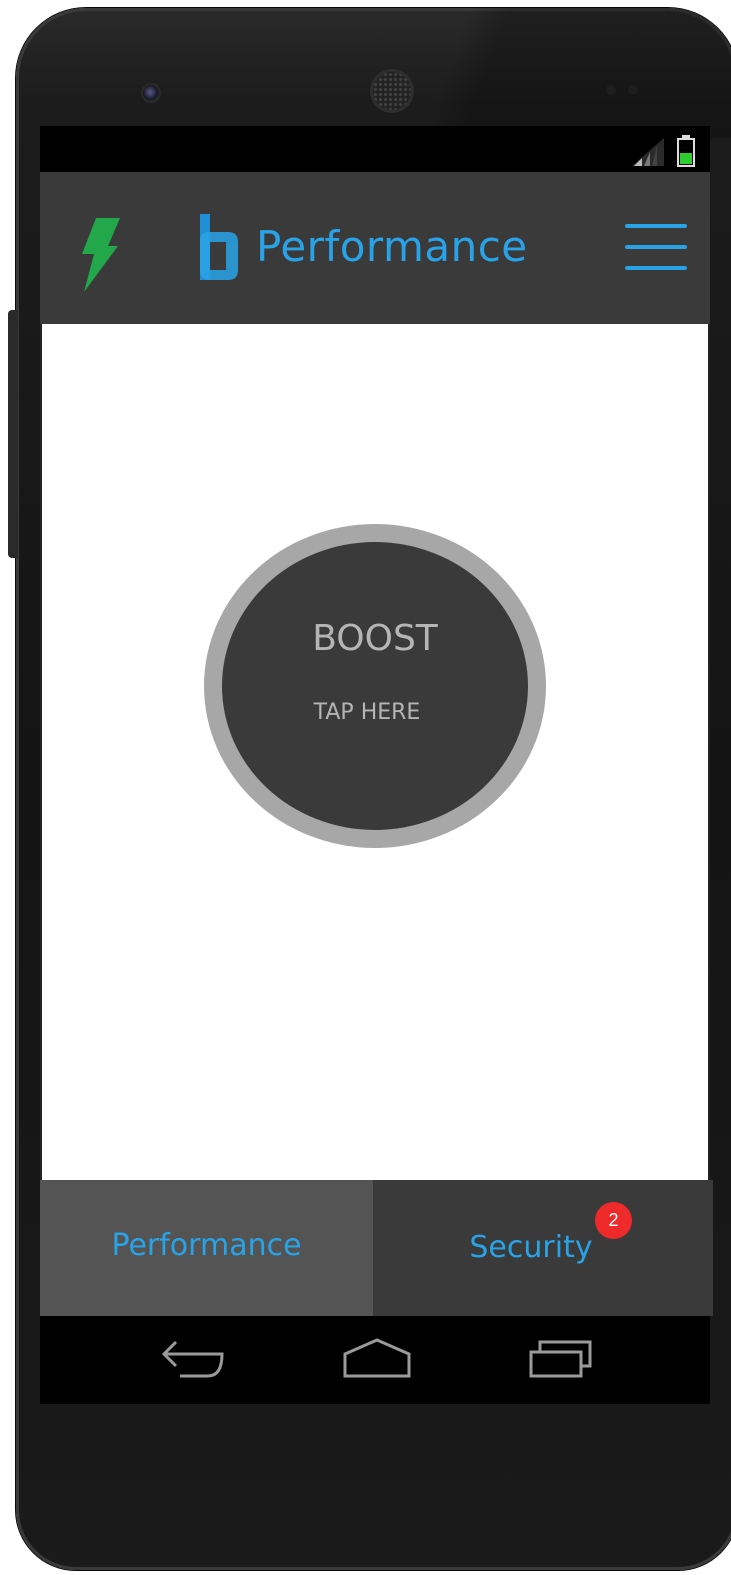 This screenshot has width=731, height=1575. What do you see at coordinates (576, 73) in the screenshot?
I see `phone-glare` at bounding box center [576, 73].